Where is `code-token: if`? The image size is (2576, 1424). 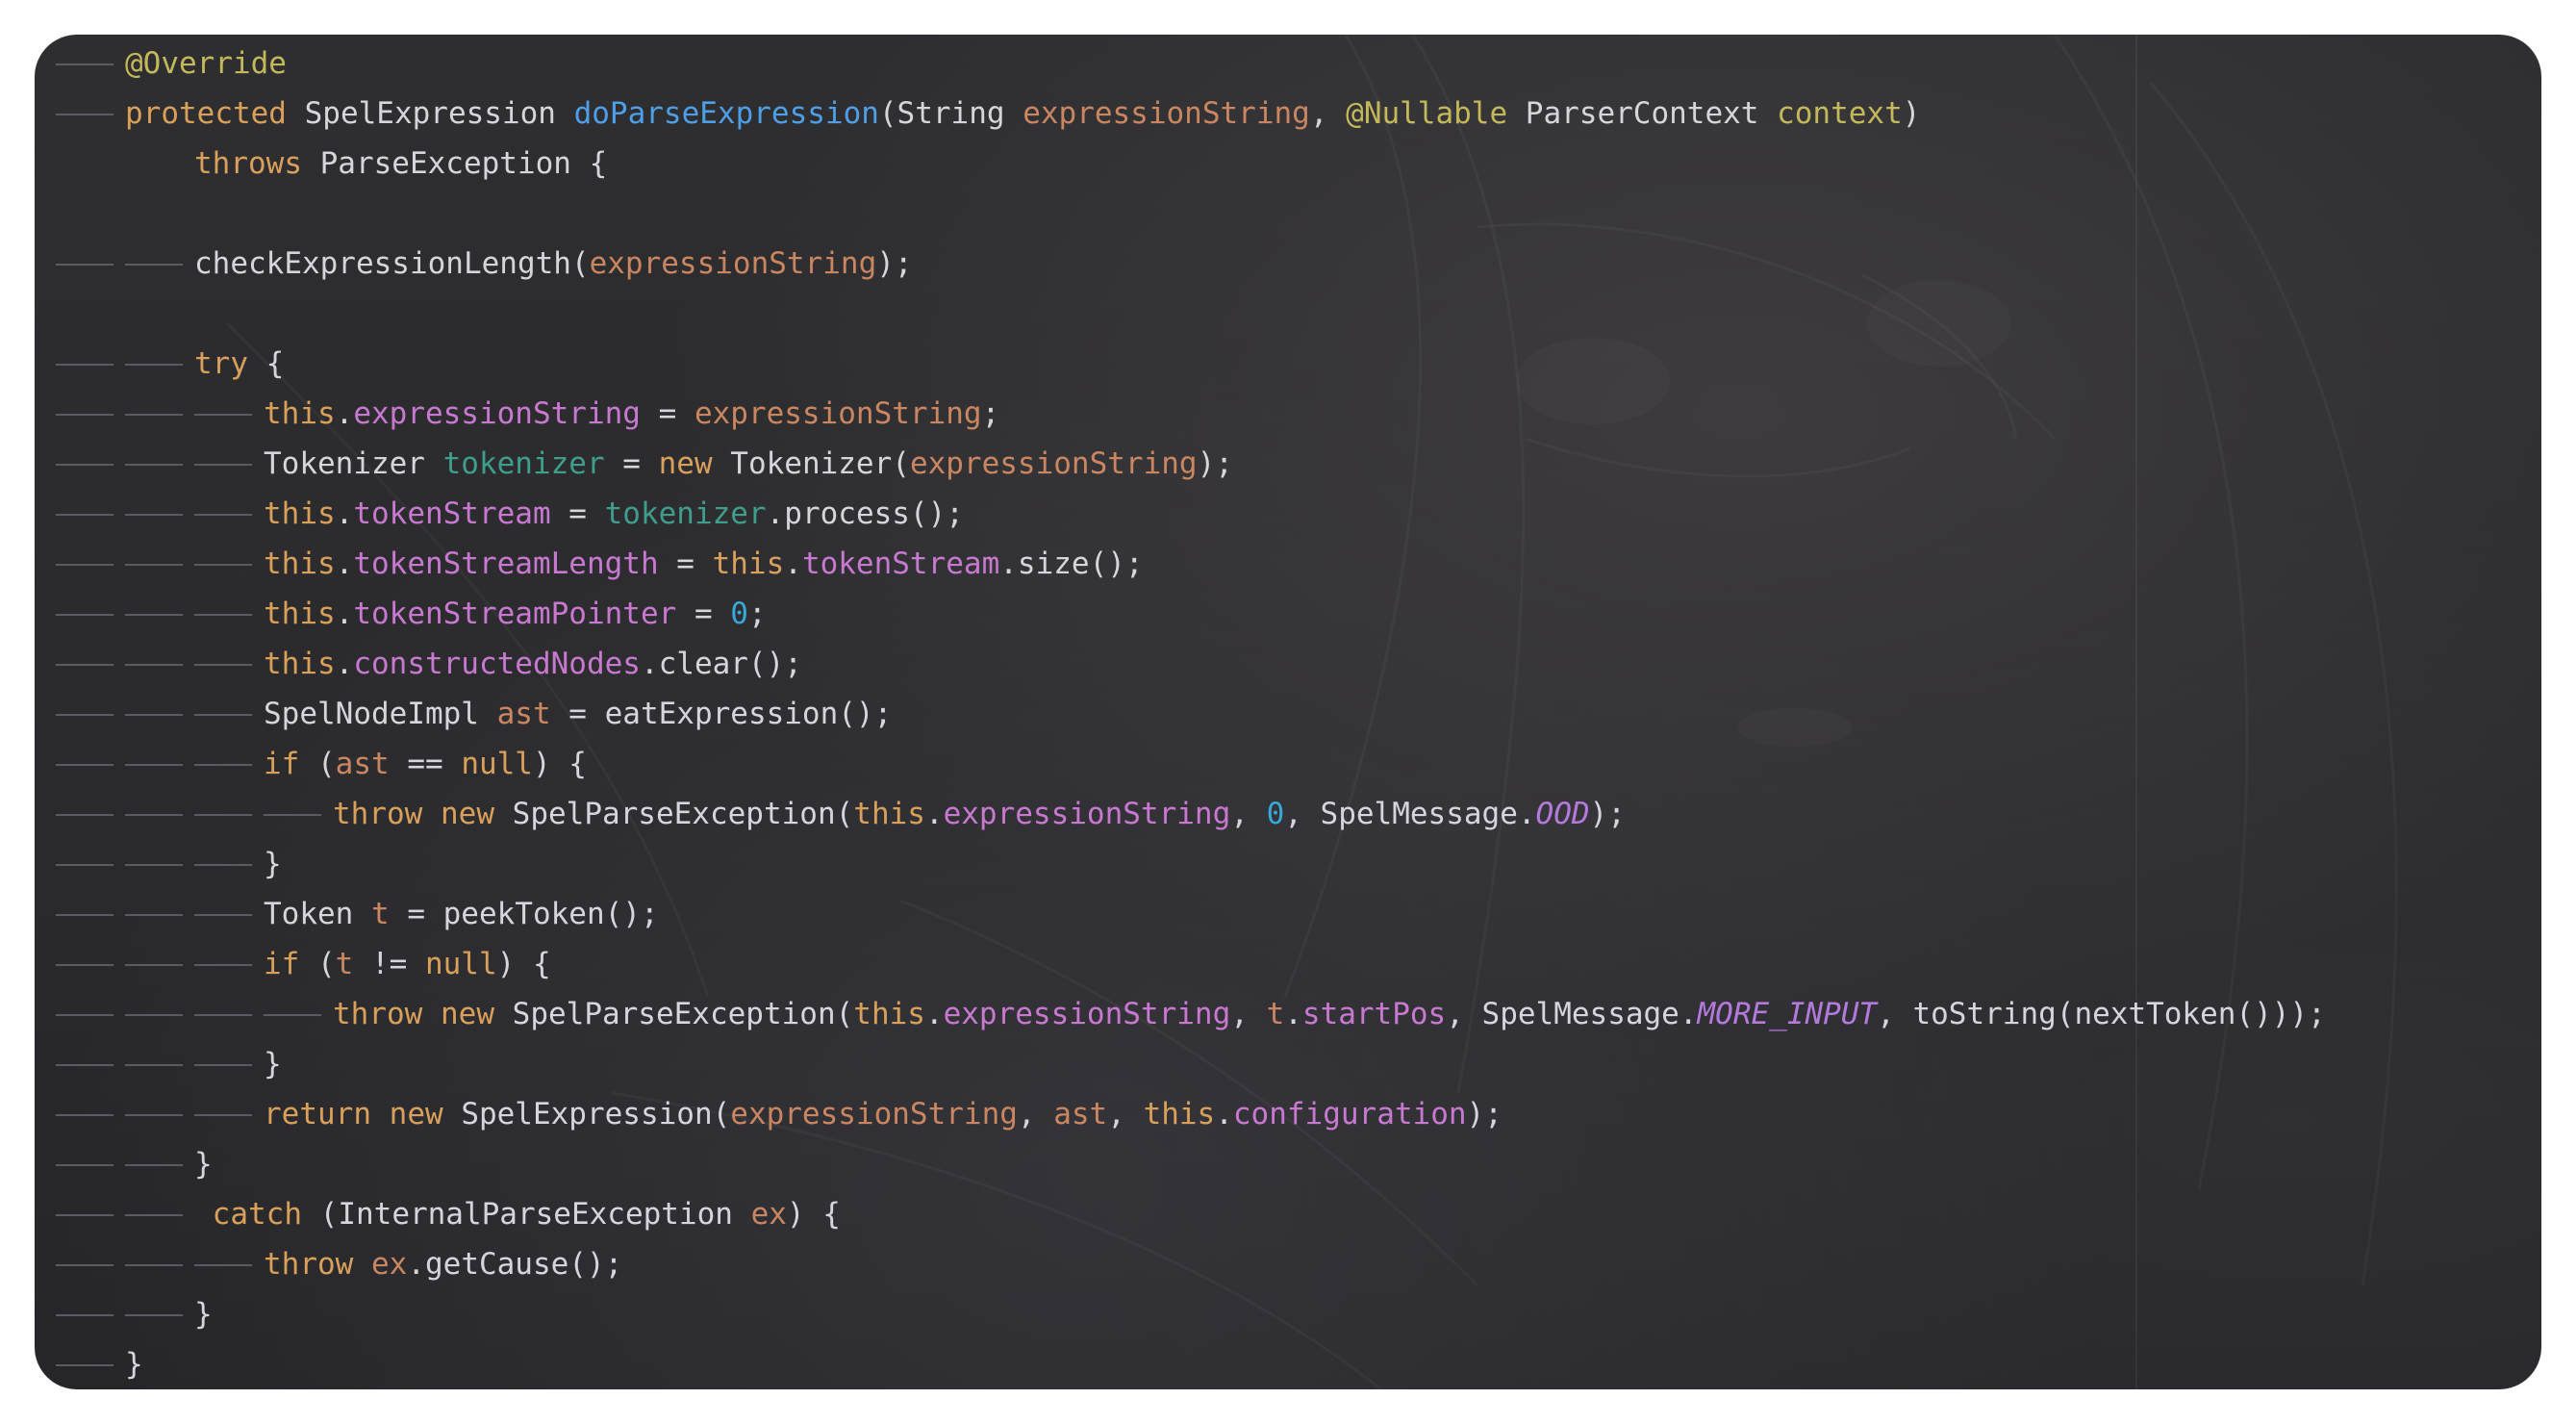
code-token: if is located at coordinates (282, 964).